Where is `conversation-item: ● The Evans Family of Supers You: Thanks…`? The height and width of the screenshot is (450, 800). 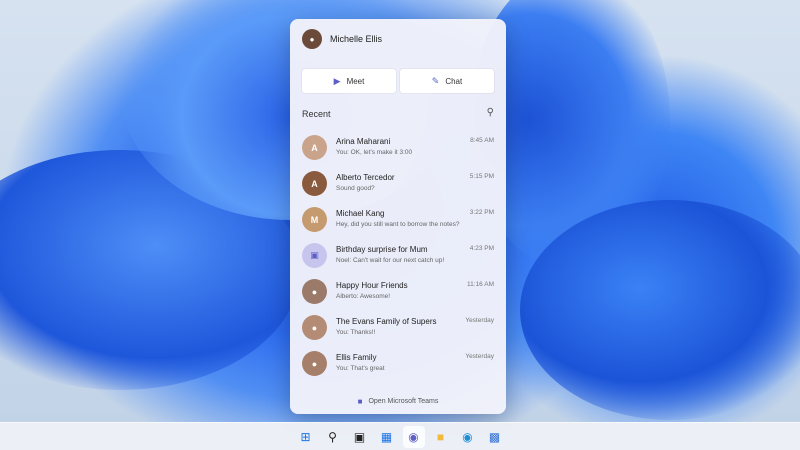
conversation-item: ● The Evans Family of Supers You: Thanks… is located at coordinates (398, 326).